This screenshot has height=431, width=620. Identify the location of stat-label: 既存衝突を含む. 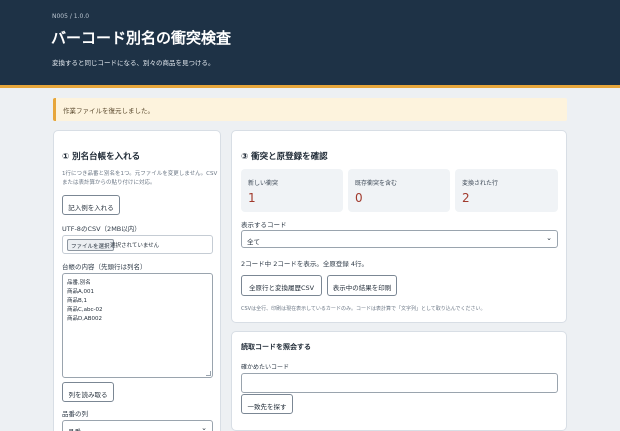
(376, 183).